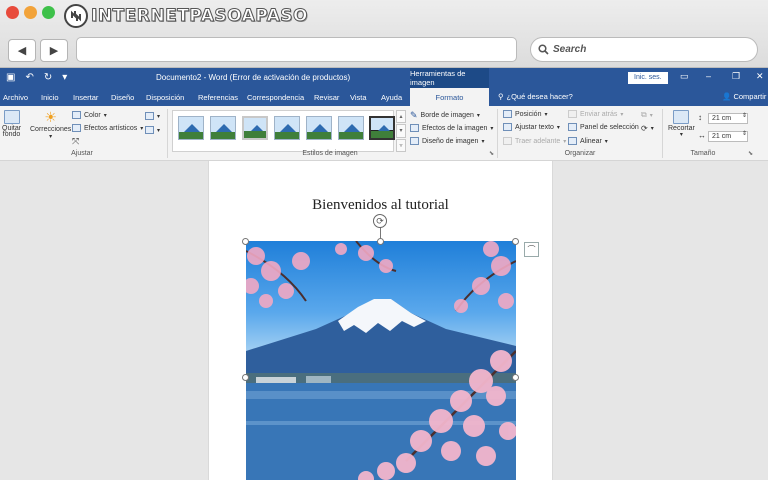 Image resolution: width=768 pixels, height=480 pixels. I want to click on share-button: 👤 Compartir, so click(744, 96).